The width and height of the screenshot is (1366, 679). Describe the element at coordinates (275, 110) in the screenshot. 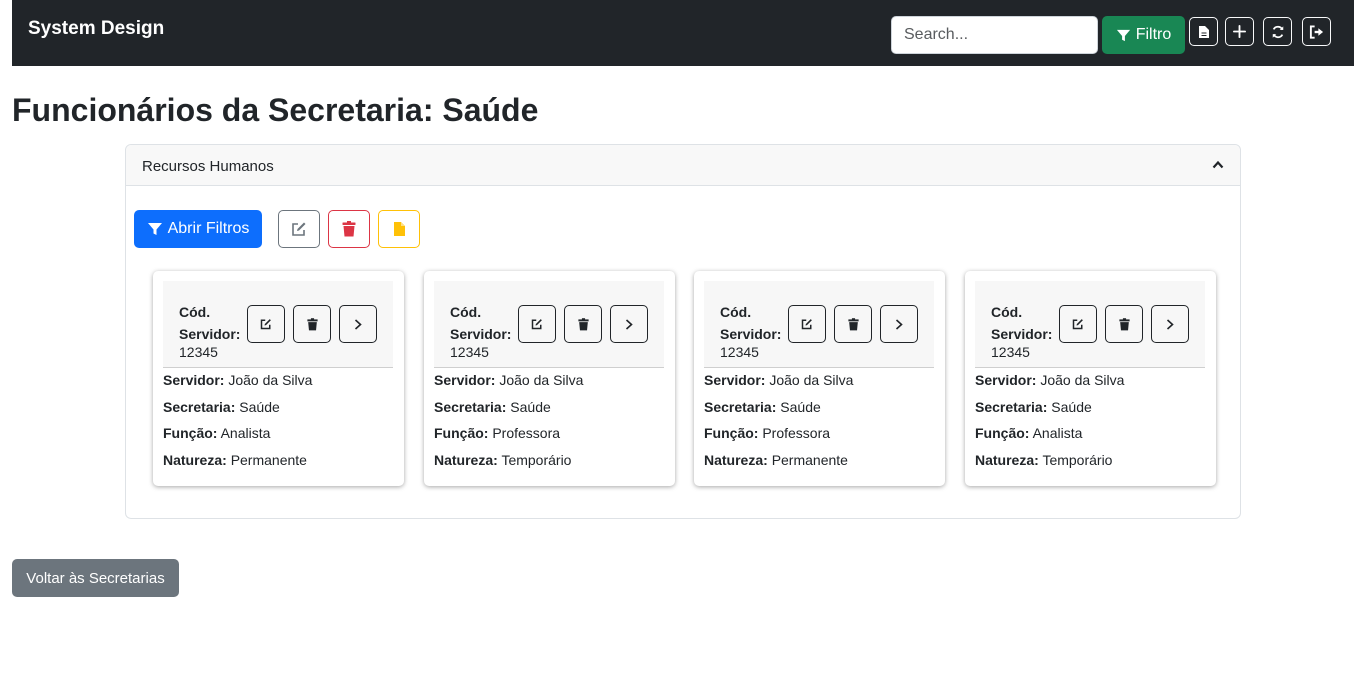

I see `page-title: Funcionários da Secretaria: Saúde` at that location.